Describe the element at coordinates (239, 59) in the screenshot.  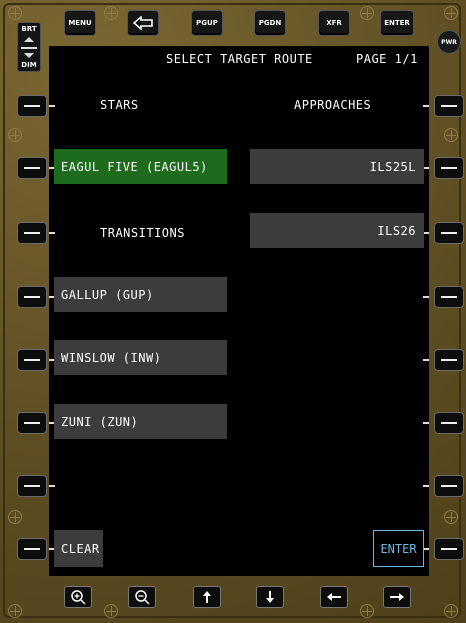
I see `page-title: SELECT TARGET ROUTE` at that location.